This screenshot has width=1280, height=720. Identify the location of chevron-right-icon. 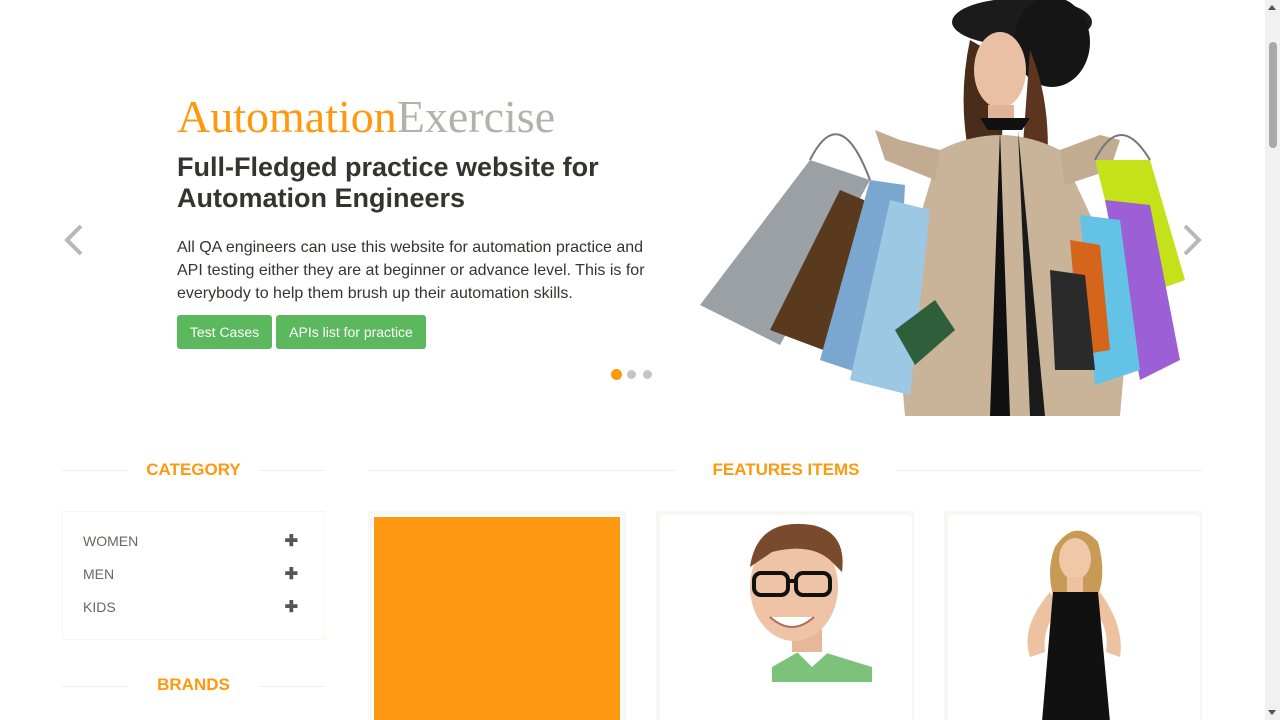
(1192, 240).